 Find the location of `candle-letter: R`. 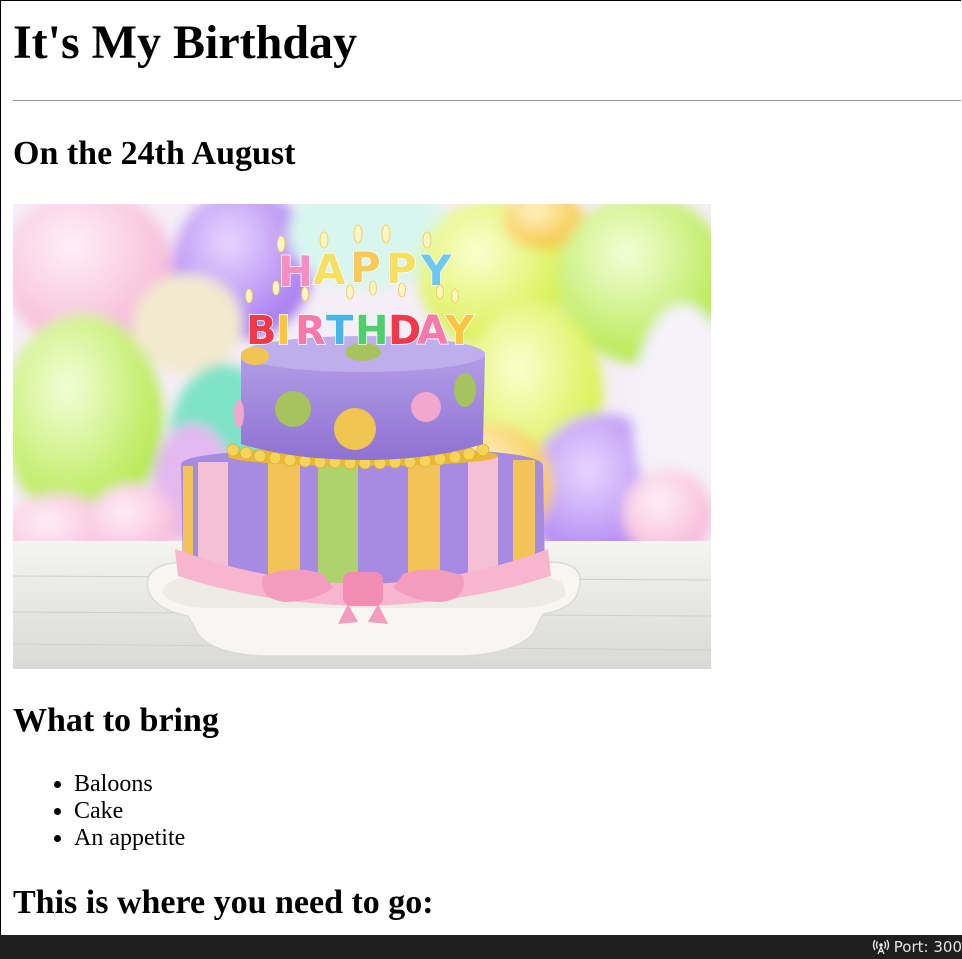

candle-letter: R is located at coordinates (310, 331).